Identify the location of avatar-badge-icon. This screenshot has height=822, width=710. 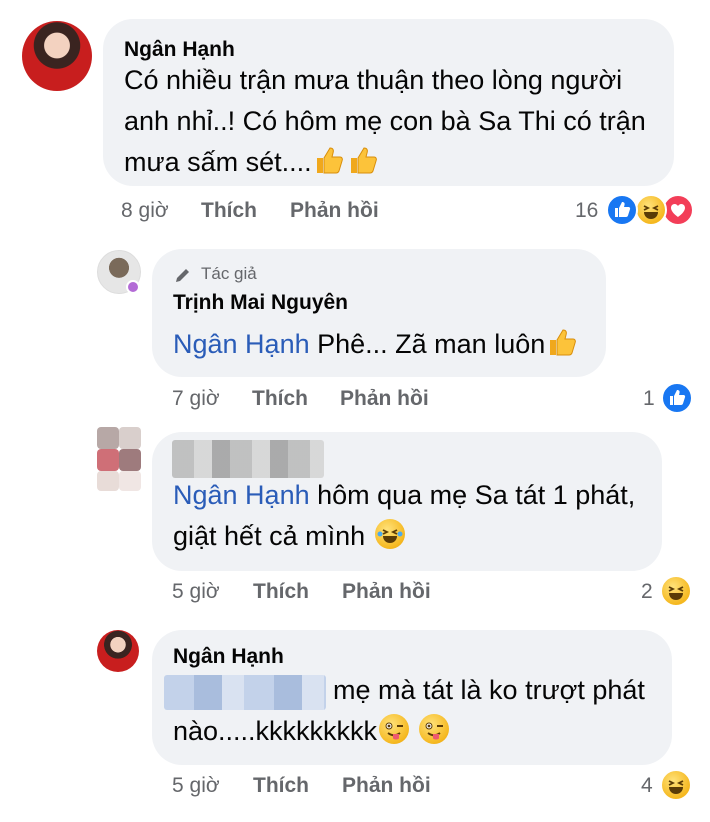
(133, 287).